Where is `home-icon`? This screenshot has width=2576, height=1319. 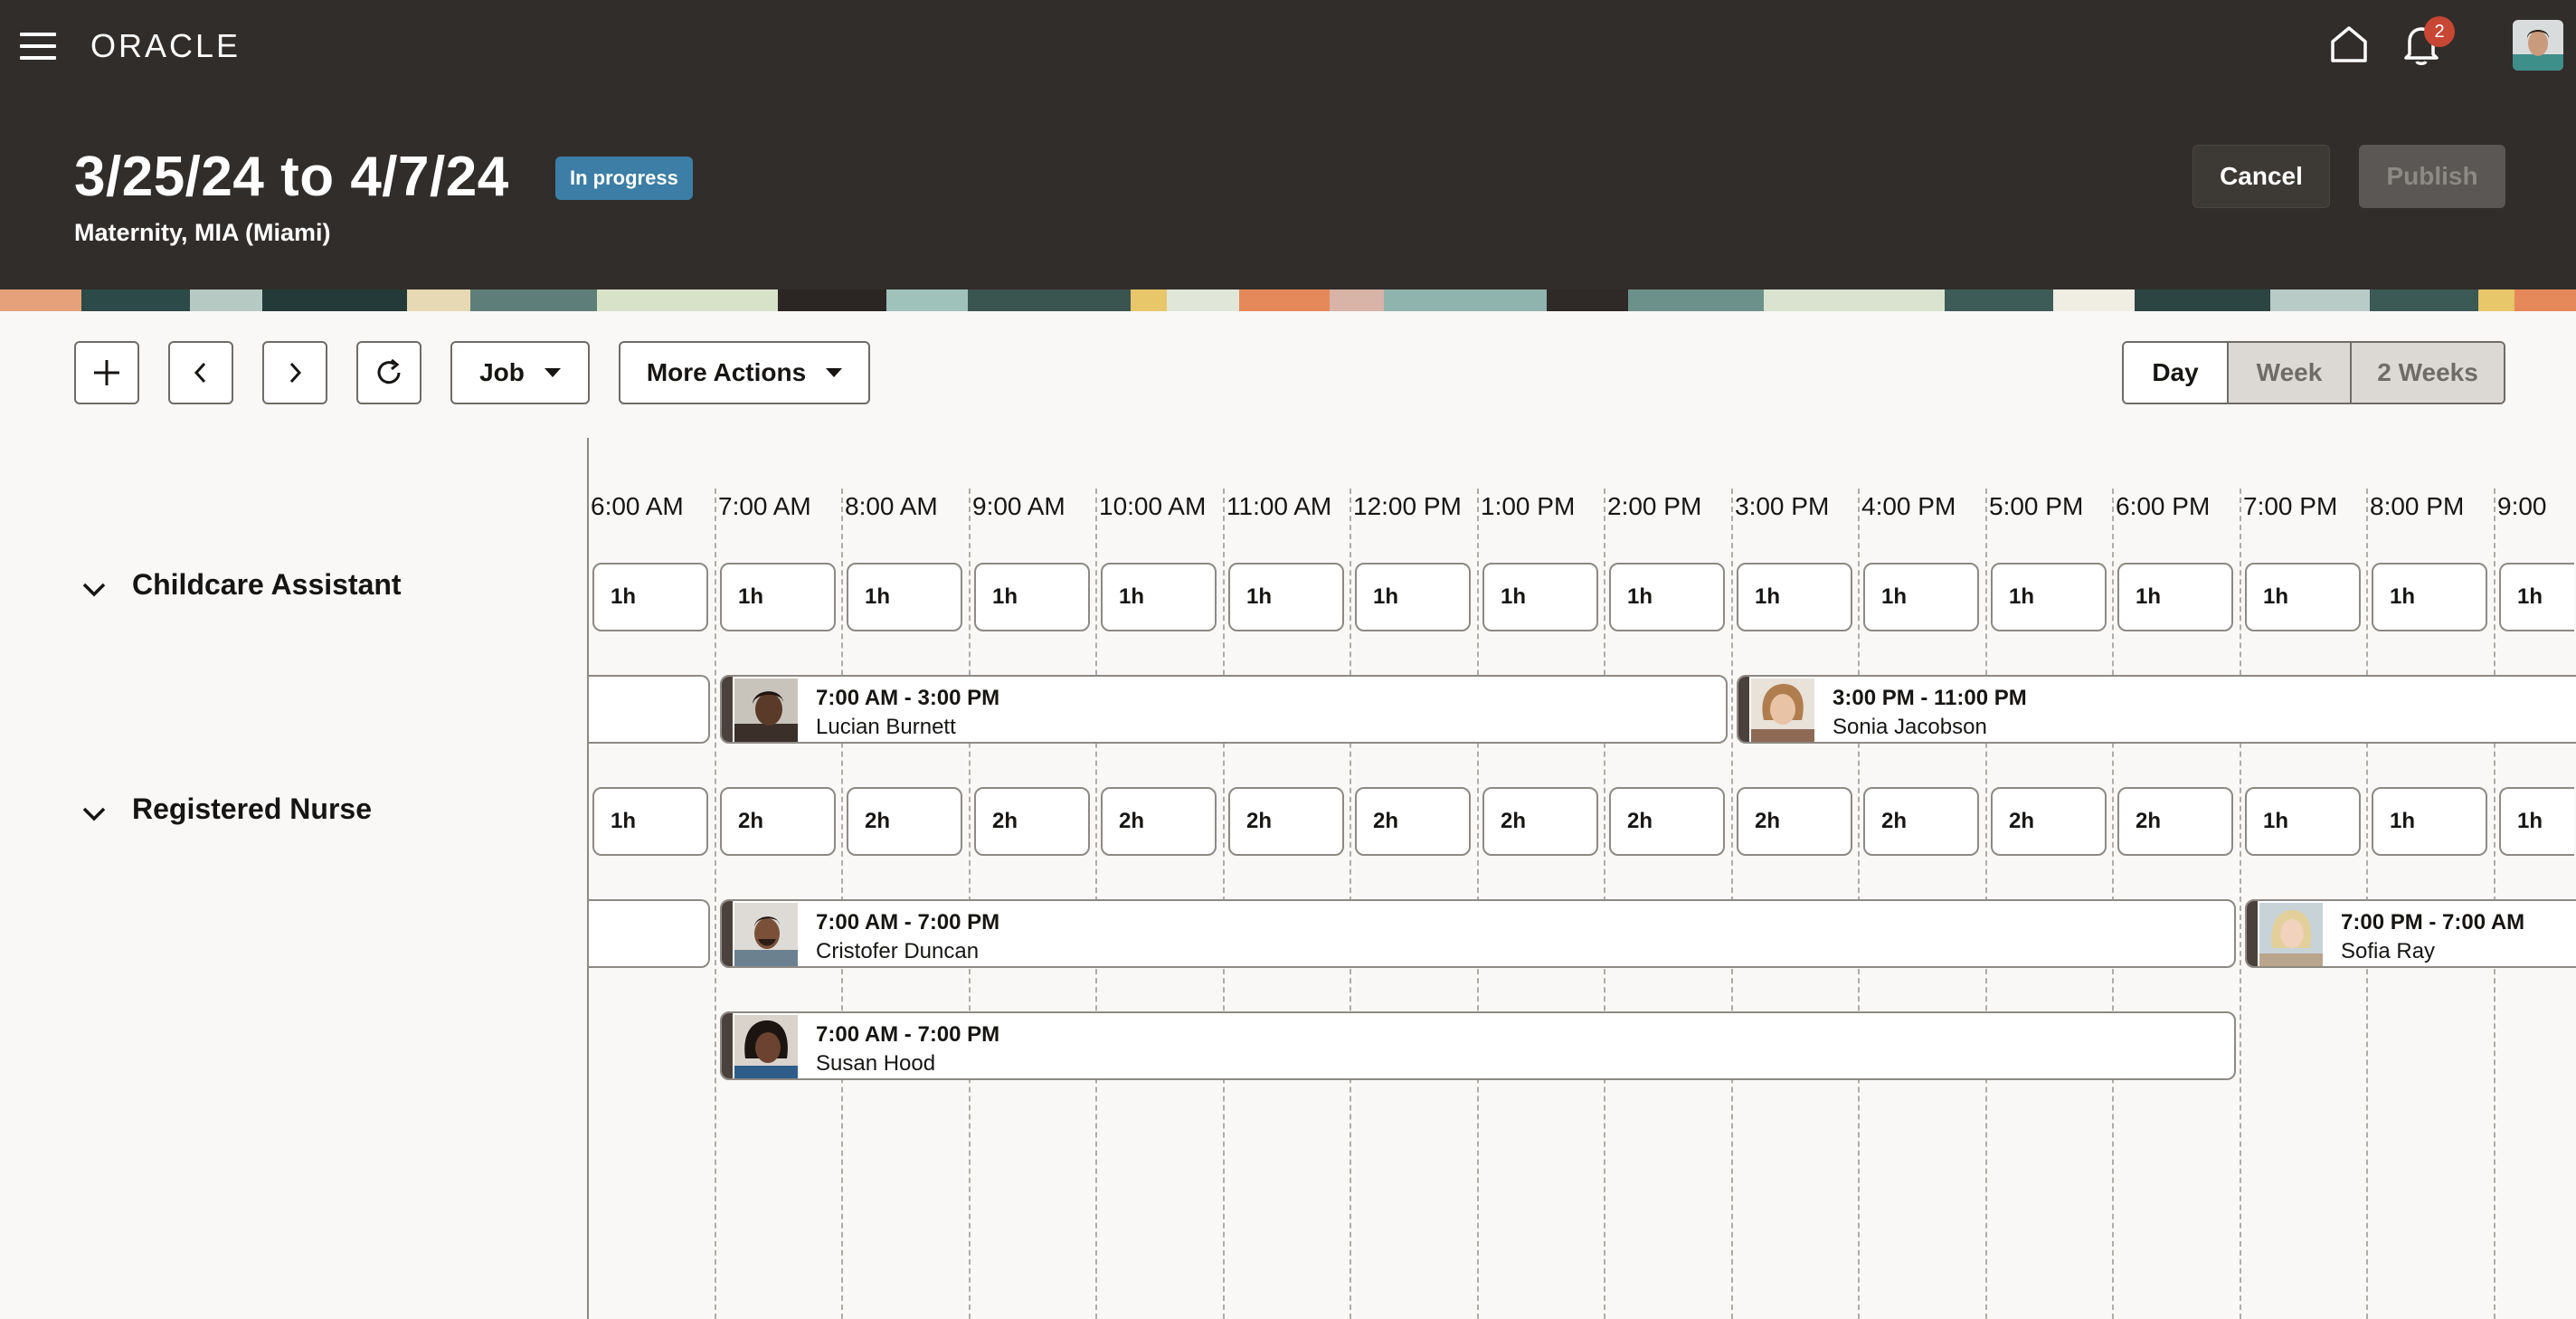
home-icon is located at coordinates (2349, 44).